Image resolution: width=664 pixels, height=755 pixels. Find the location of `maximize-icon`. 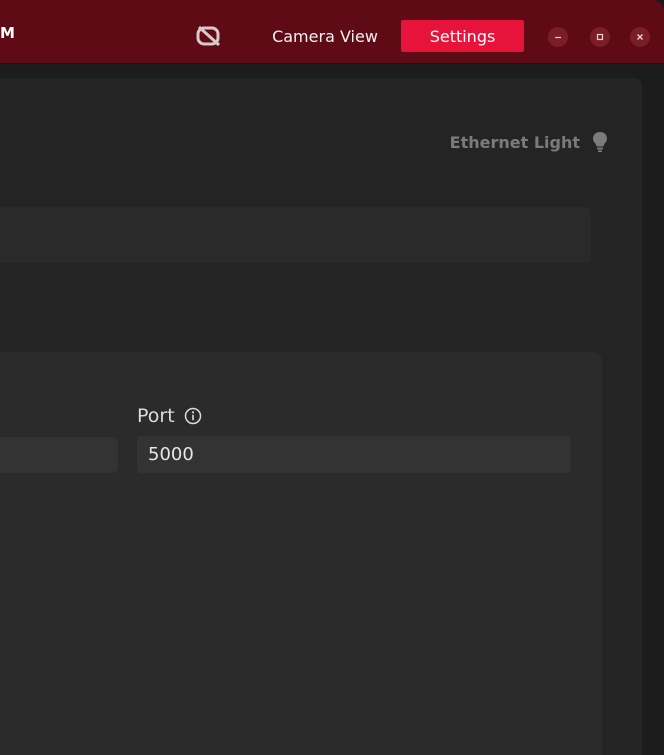

maximize-icon is located at coordinates (600, 37).